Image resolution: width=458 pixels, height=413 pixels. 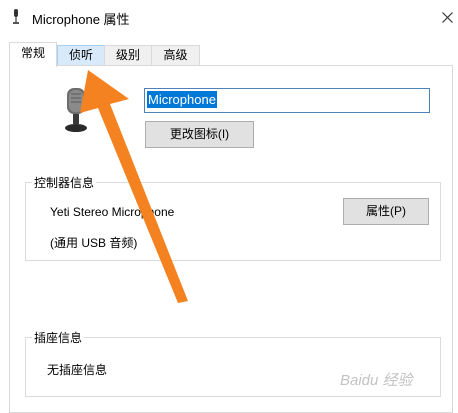 I want to click on properties-button: 属性(P), so click(x=386, y=211).